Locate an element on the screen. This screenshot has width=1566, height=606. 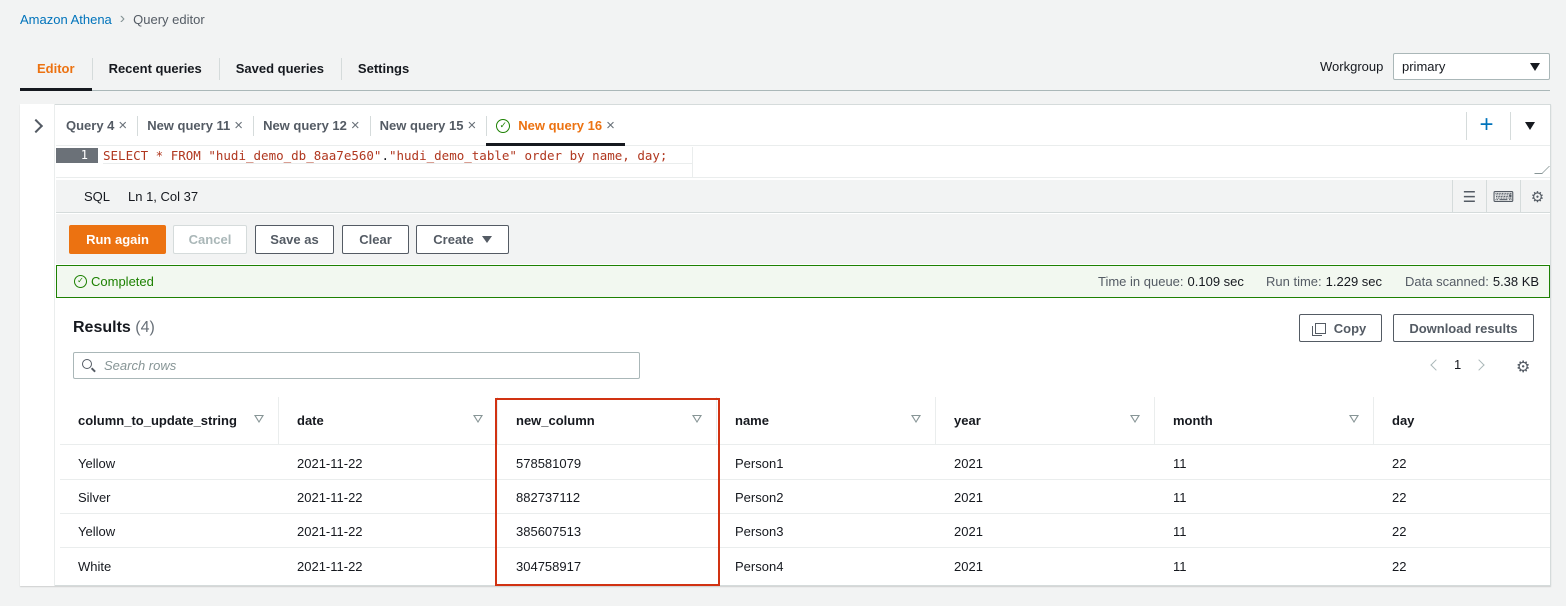
column-header-label: date is located at coordinates (310, 420).